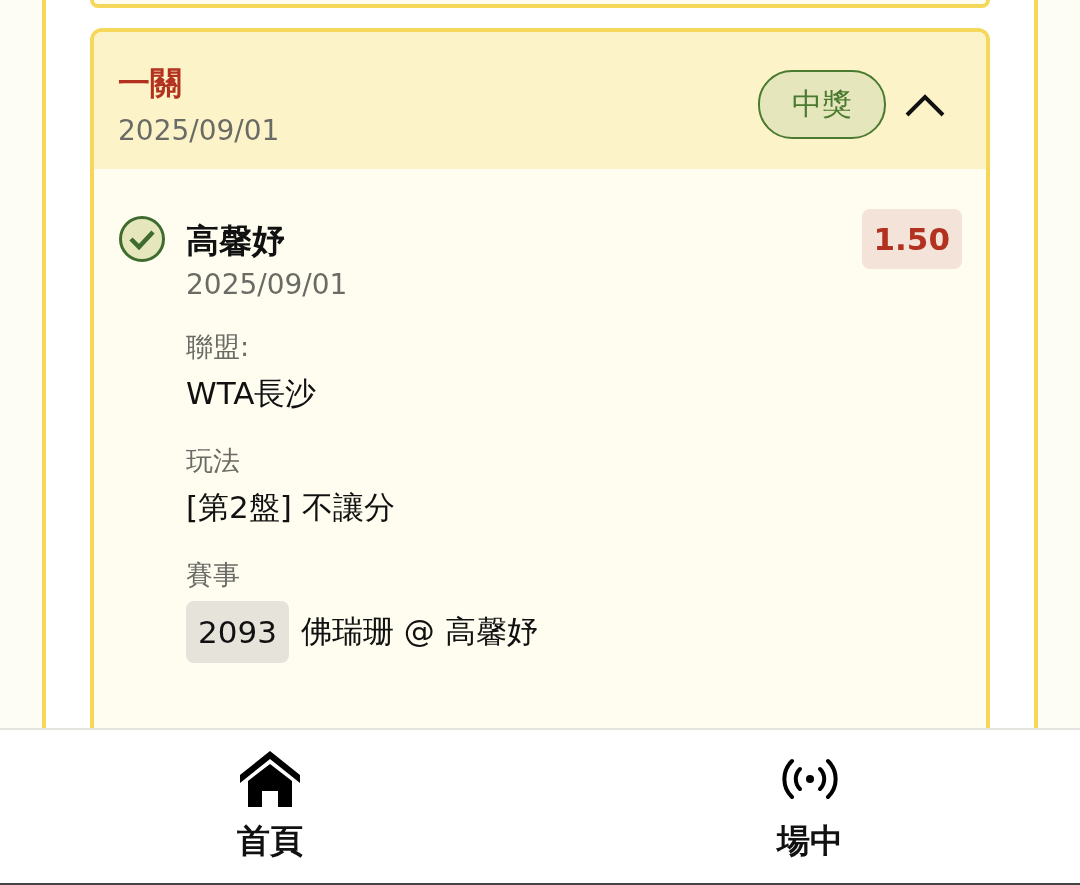 Image resolution: width=1080 pixels, height=885 pixels. What do you see at coordinates (236, 241) in the screenshot?
I see `selection-name: 高馨妤` at bounding box center [236, 241].